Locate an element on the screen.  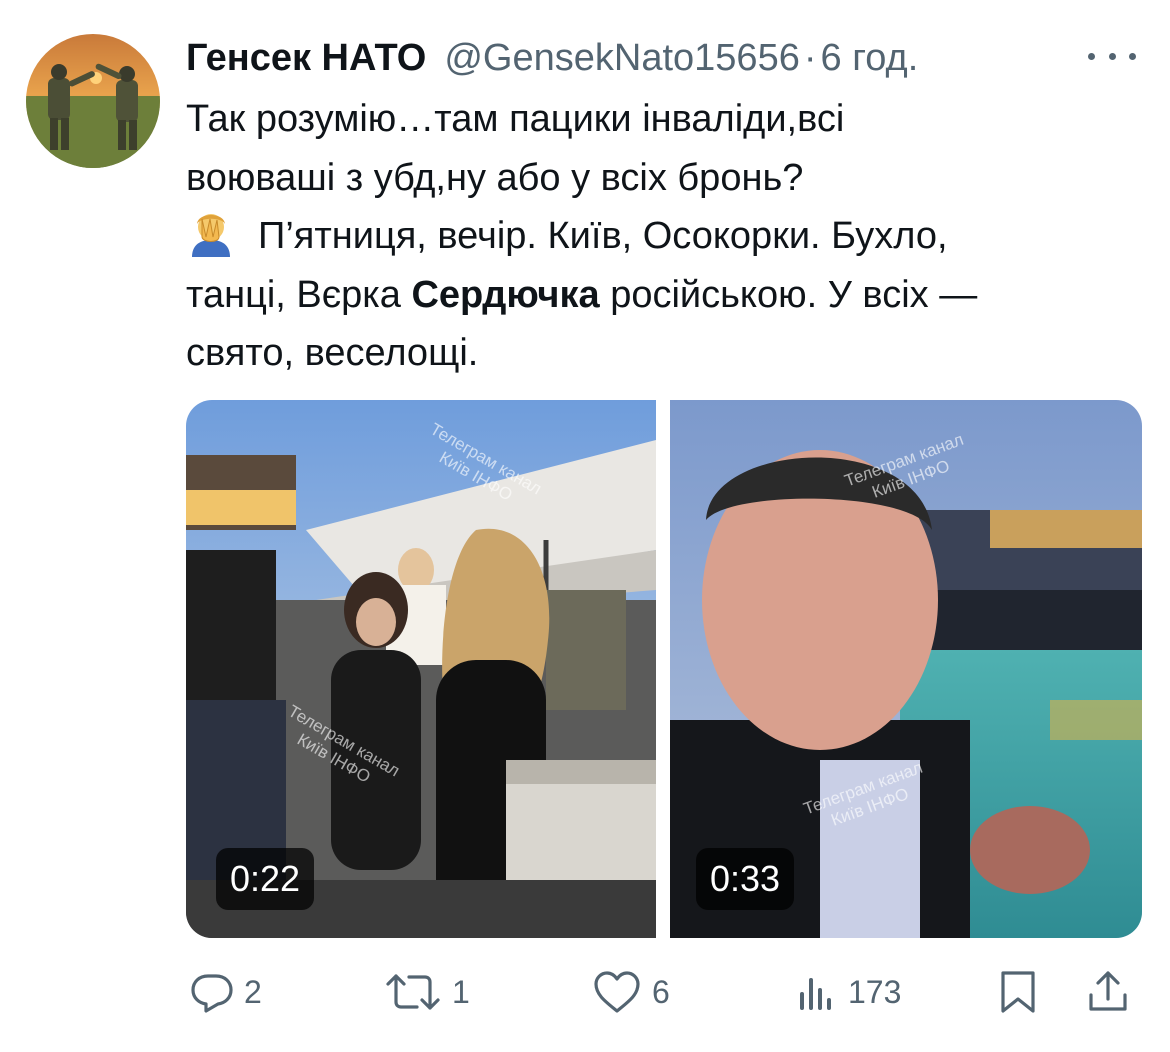
like-count: 6 is located at coordinates (661, 991).